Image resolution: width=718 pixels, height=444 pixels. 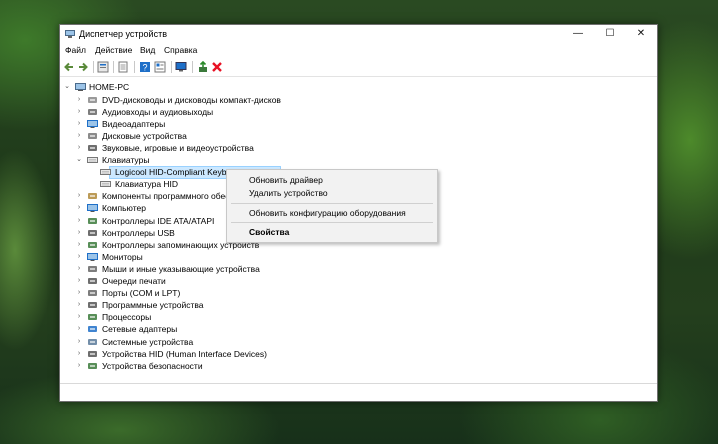 I want to click on usb-icon, so click(x=92, y=232).